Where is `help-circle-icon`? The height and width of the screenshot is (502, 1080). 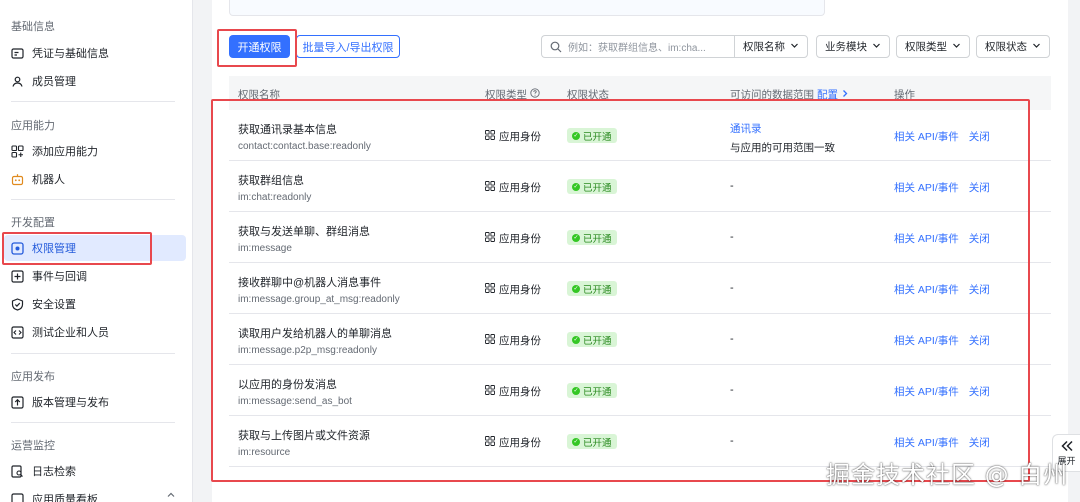
help-circle-icon is located at coordinates (535, 94).